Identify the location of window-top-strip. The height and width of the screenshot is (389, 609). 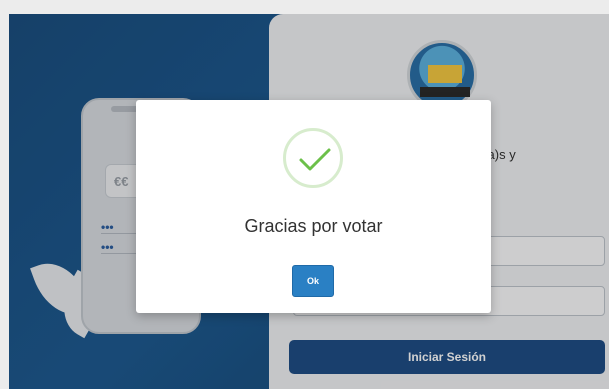
(304, 7).